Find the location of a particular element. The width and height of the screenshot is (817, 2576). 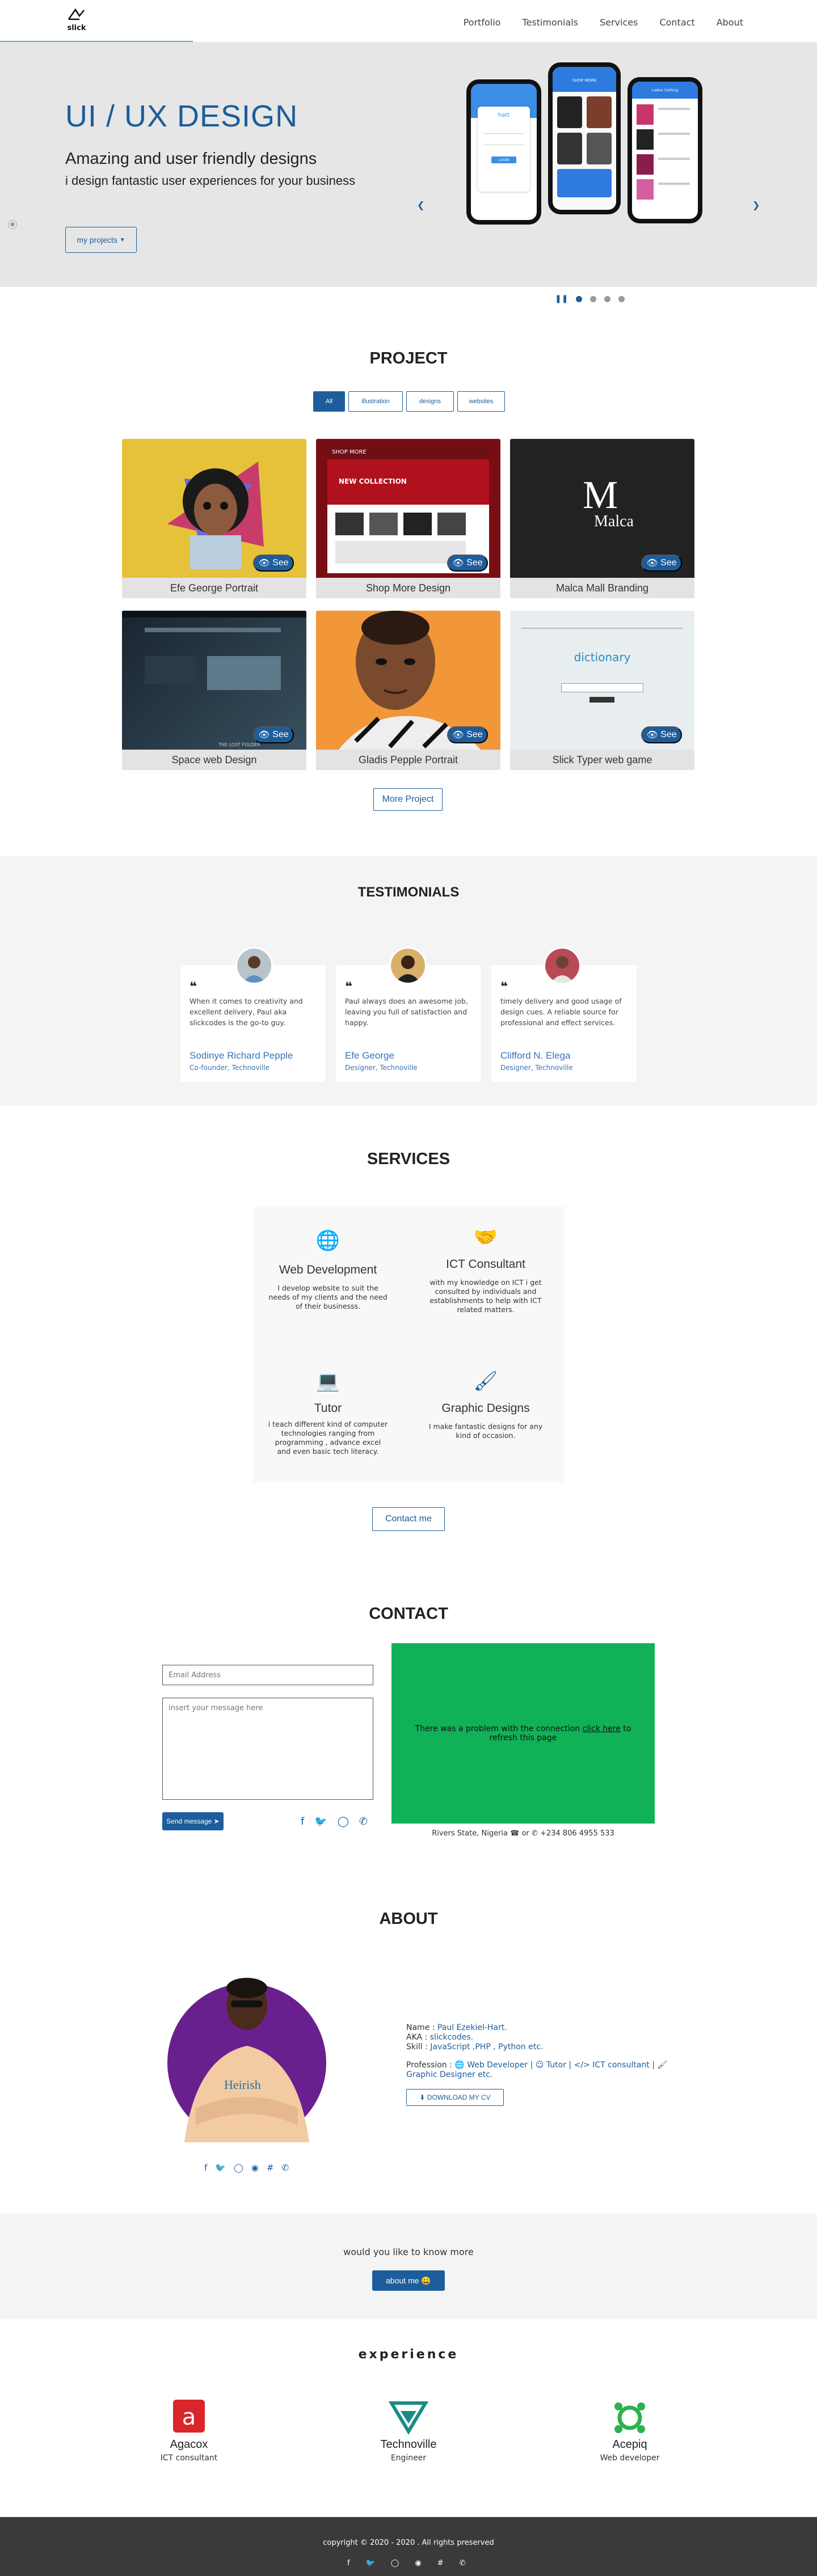

skill-label: Skill : is located at coordinates (418, 2047).